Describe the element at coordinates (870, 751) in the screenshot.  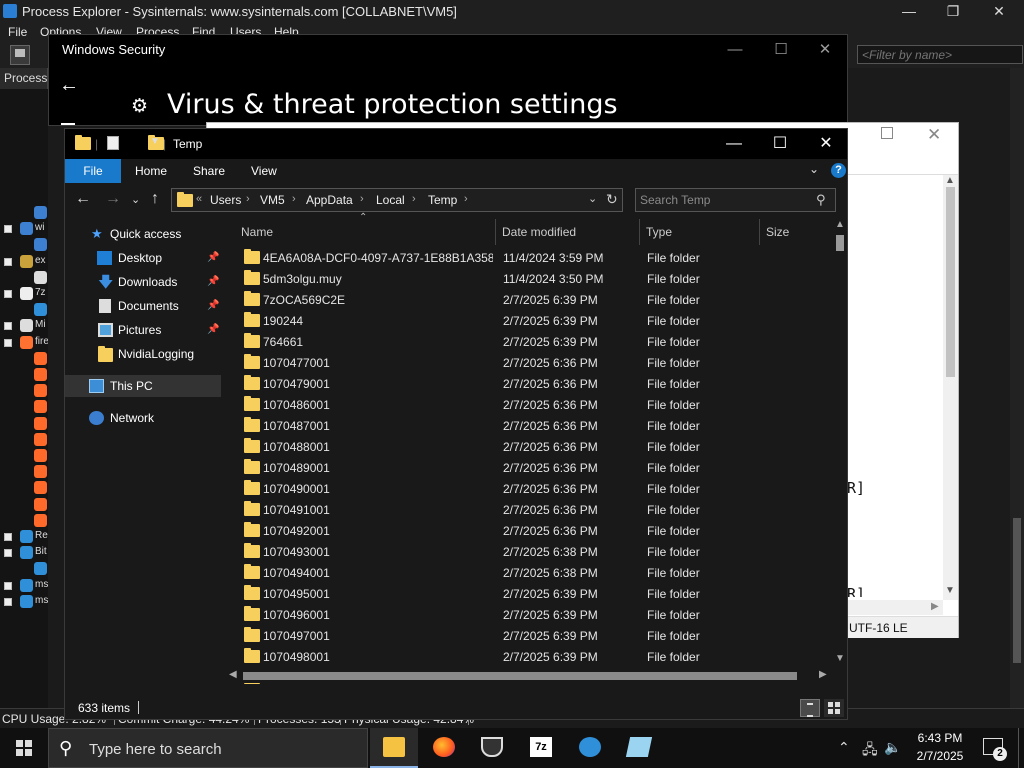
I see `network-tray-icon: 🖧` at that location.